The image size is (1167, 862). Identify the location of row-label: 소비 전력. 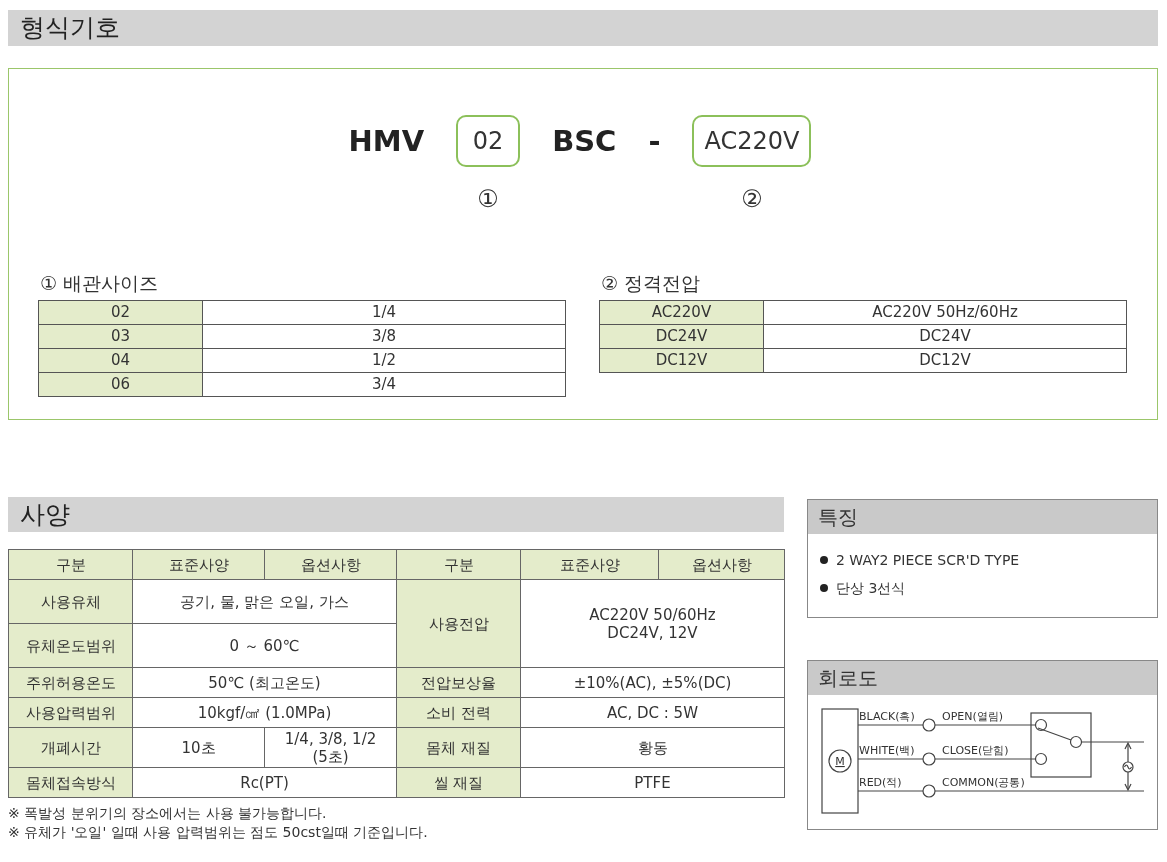
(458, 712).